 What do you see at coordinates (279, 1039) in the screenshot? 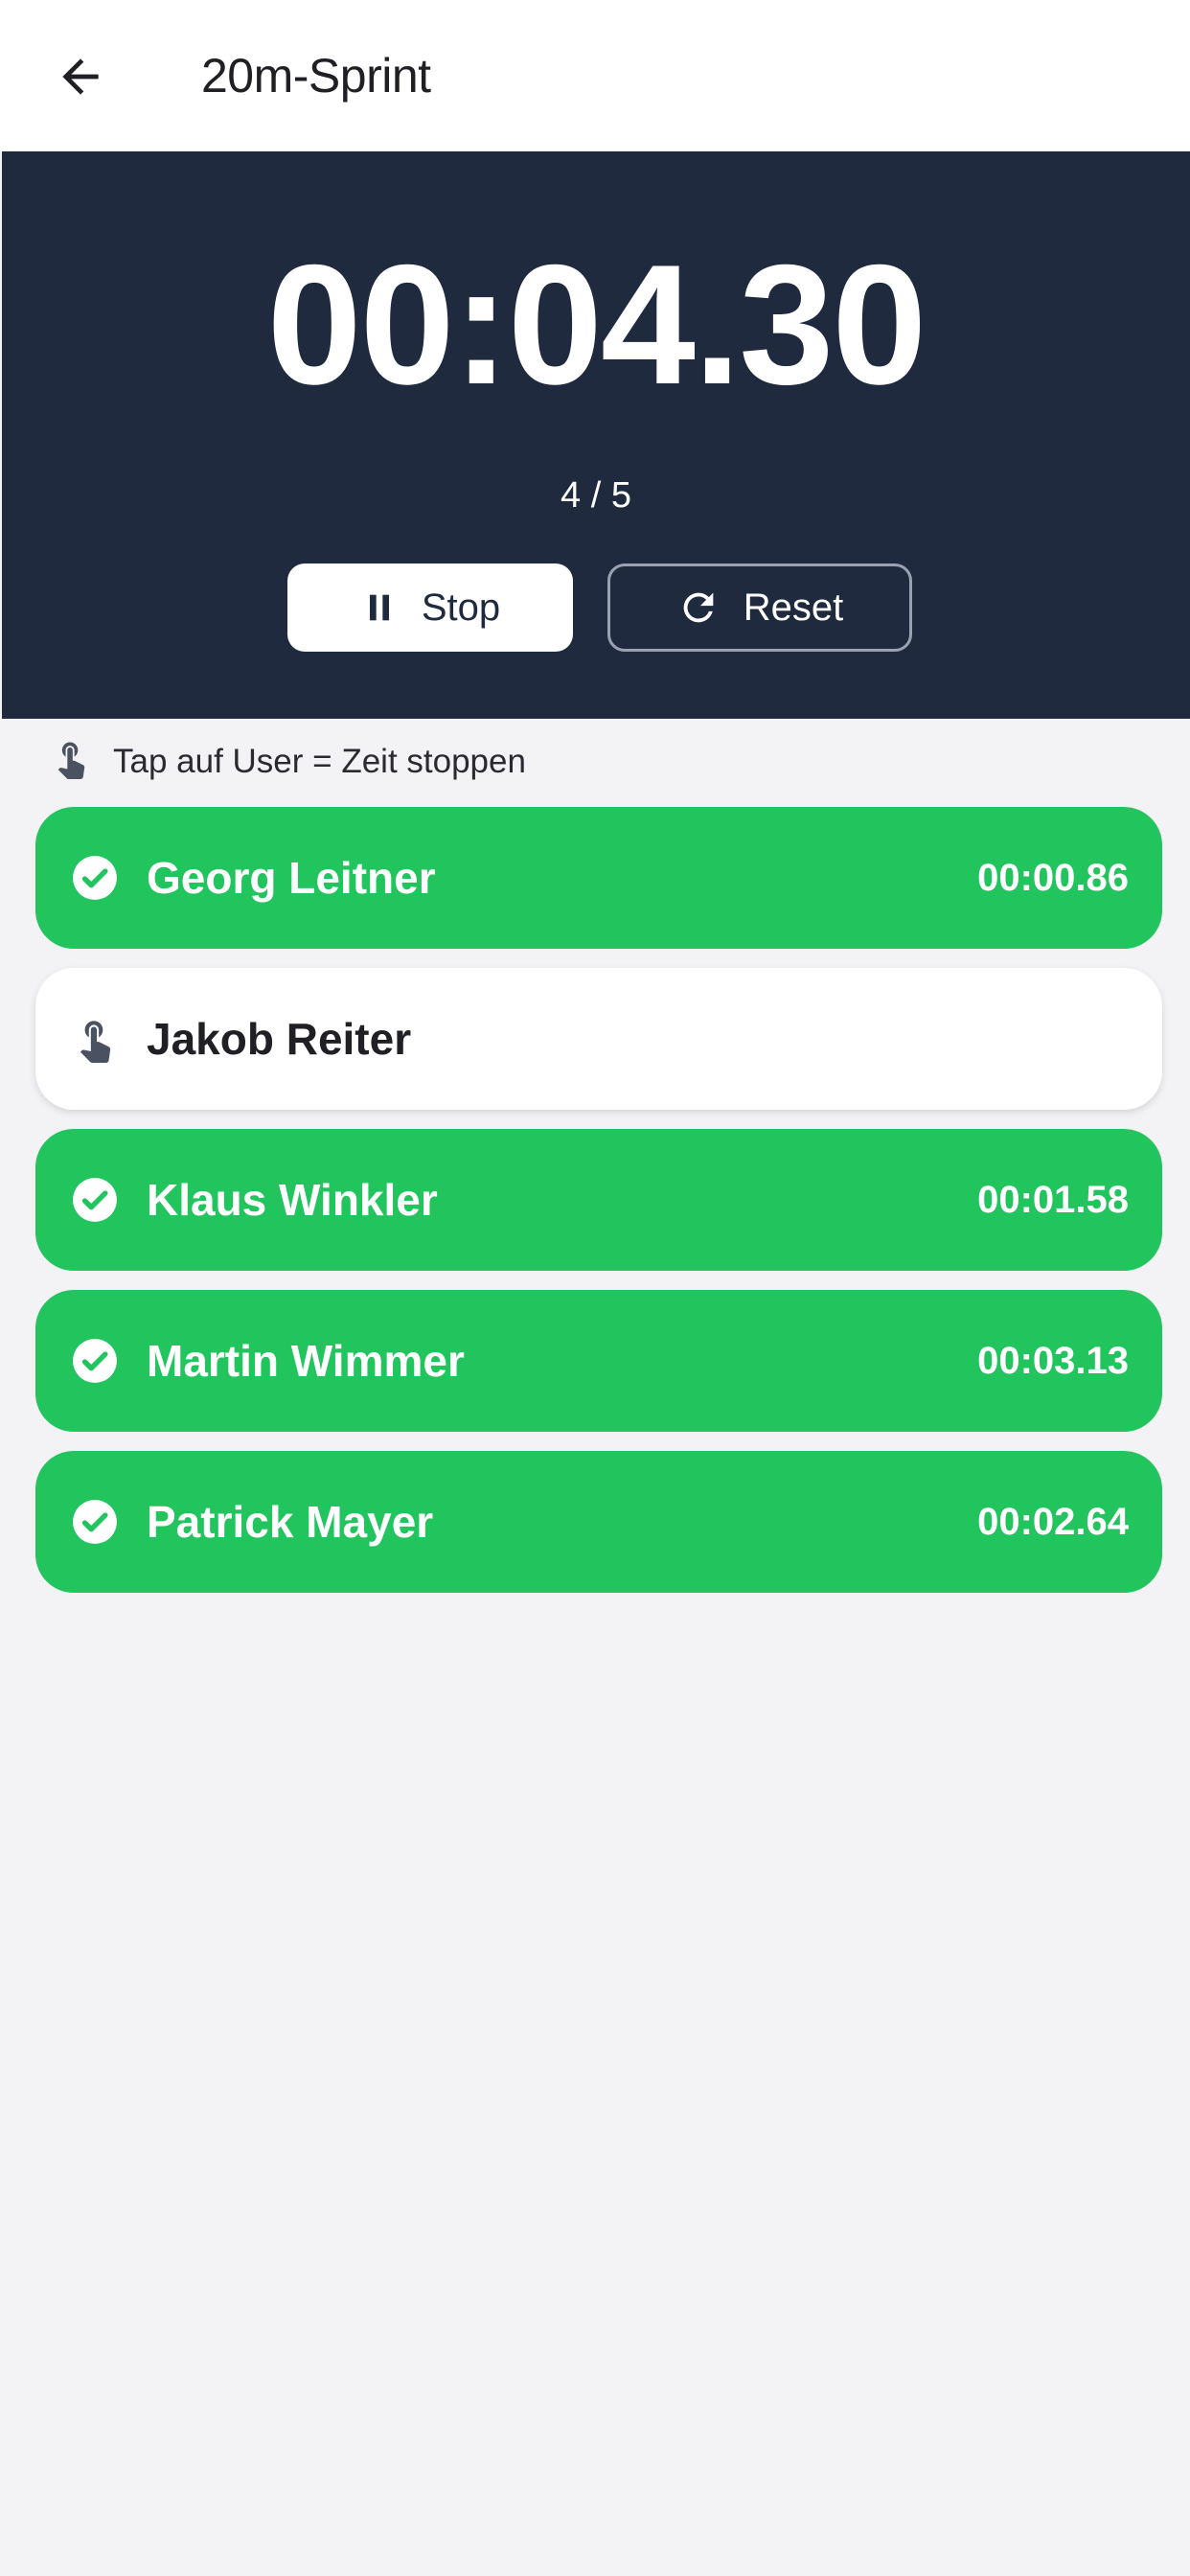
I see `participant-name: Jakob Reiter` at bounding box center [279, 1039].